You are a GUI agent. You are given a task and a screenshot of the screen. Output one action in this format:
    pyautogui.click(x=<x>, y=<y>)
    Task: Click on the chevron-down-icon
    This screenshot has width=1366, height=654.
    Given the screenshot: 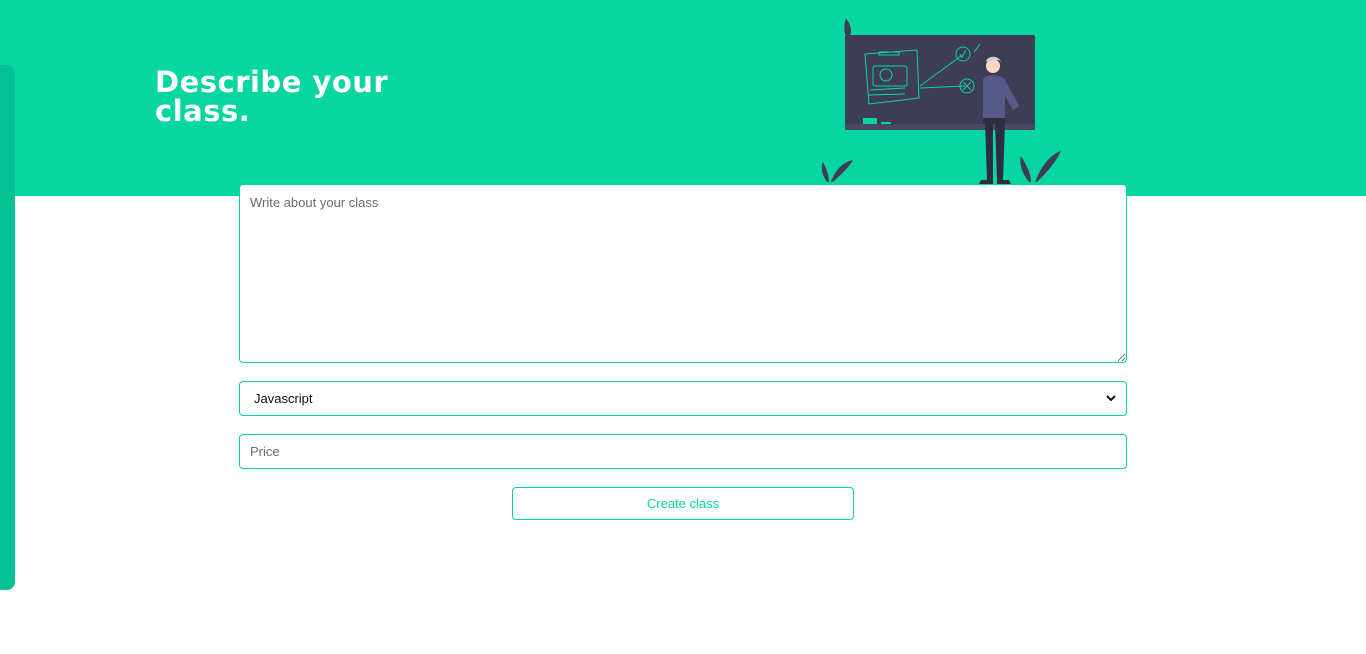 What is the action you would take?
    pyautogui.click(x=1111, y=398)
    